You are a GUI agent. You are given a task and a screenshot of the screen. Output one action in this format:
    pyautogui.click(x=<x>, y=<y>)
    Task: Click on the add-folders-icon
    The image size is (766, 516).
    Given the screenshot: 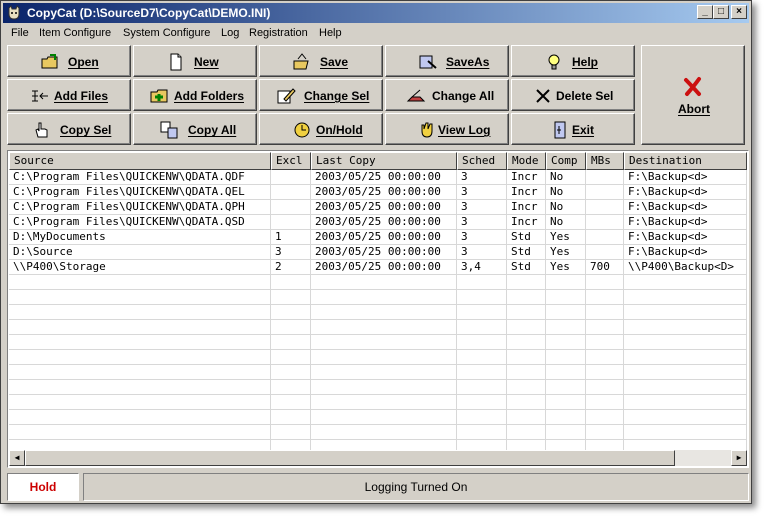 What is the action you would take?
    pyautogui.click(x=160, y=96)
    